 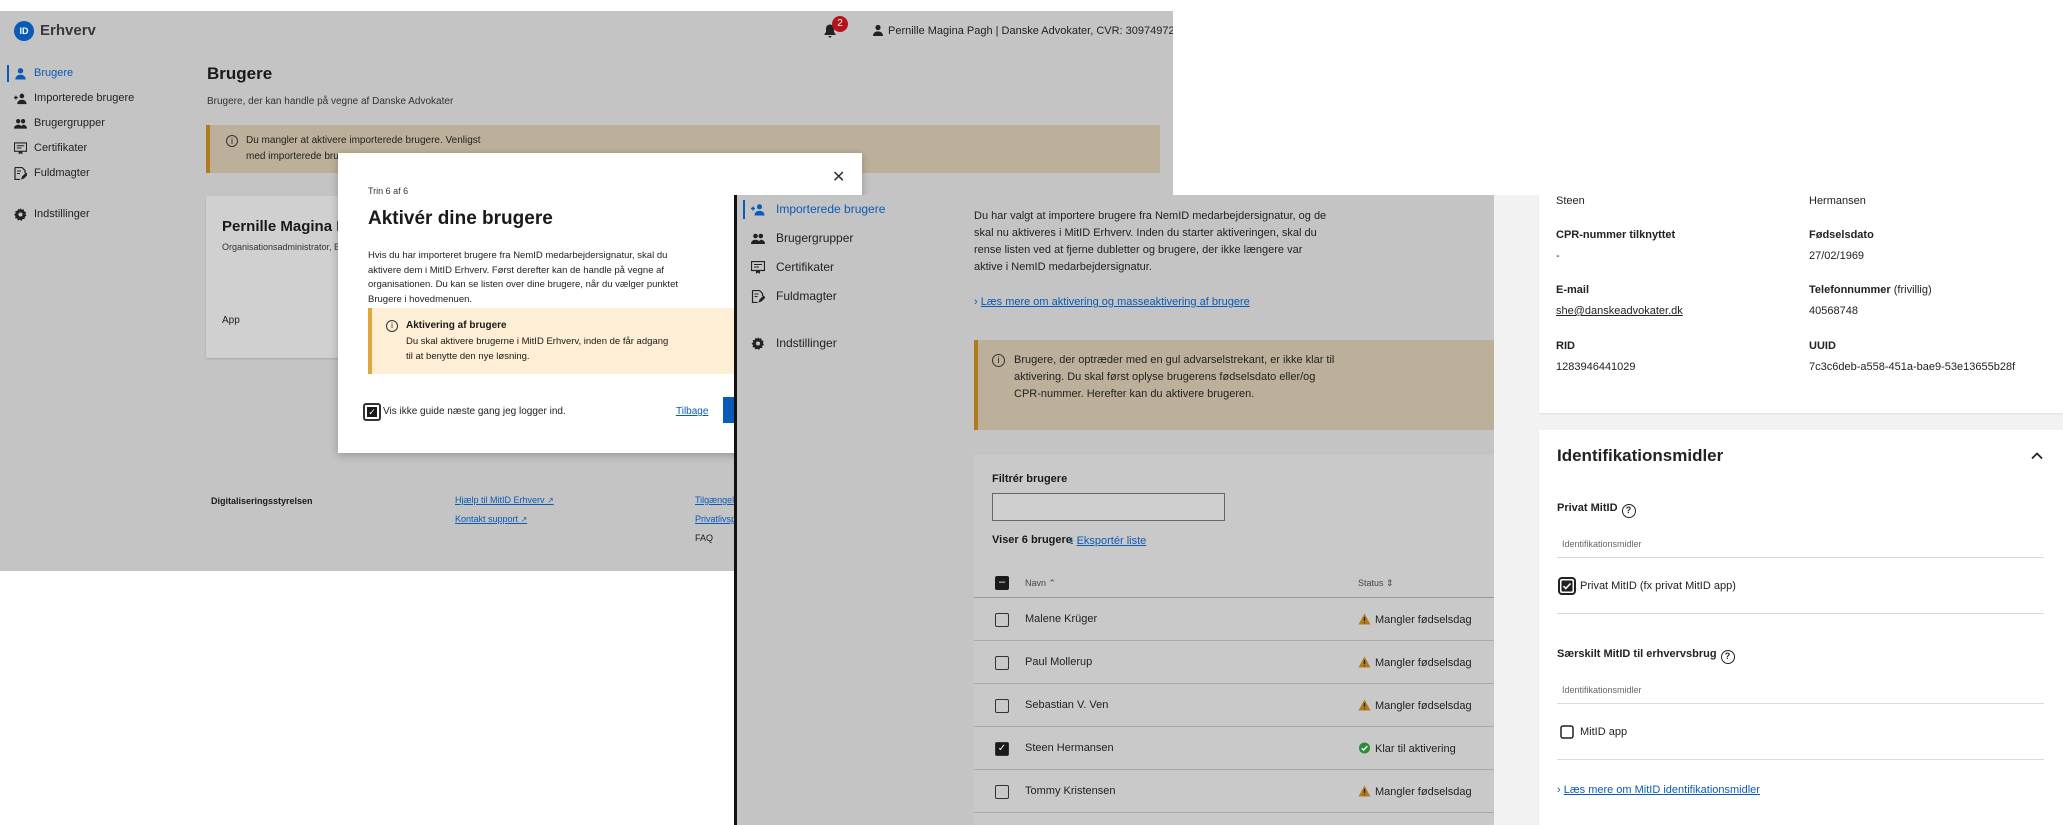 What do you see at coordinates (54, 73) in the screenshot?
I see `sidebar-item-label: Brugere` at bounding box center [54, 73].